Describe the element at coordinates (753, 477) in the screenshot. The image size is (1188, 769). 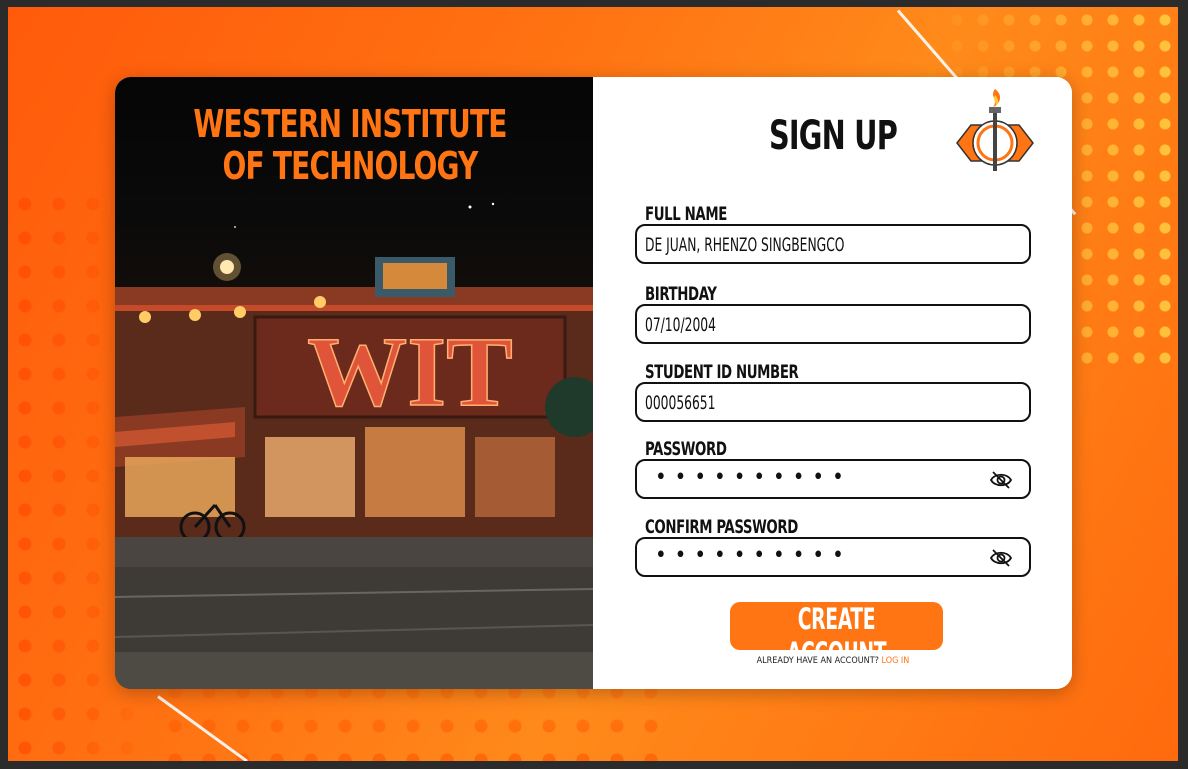
I see `password-value: ••••••••••` at that location.